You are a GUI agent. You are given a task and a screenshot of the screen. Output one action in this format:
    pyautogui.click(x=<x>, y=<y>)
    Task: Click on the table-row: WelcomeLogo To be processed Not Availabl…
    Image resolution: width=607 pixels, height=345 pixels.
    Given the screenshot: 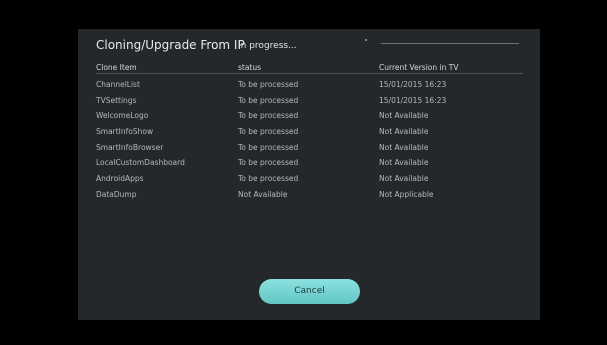 What is the action you would take?
    pyautogui.click(x=309, y=116)
    